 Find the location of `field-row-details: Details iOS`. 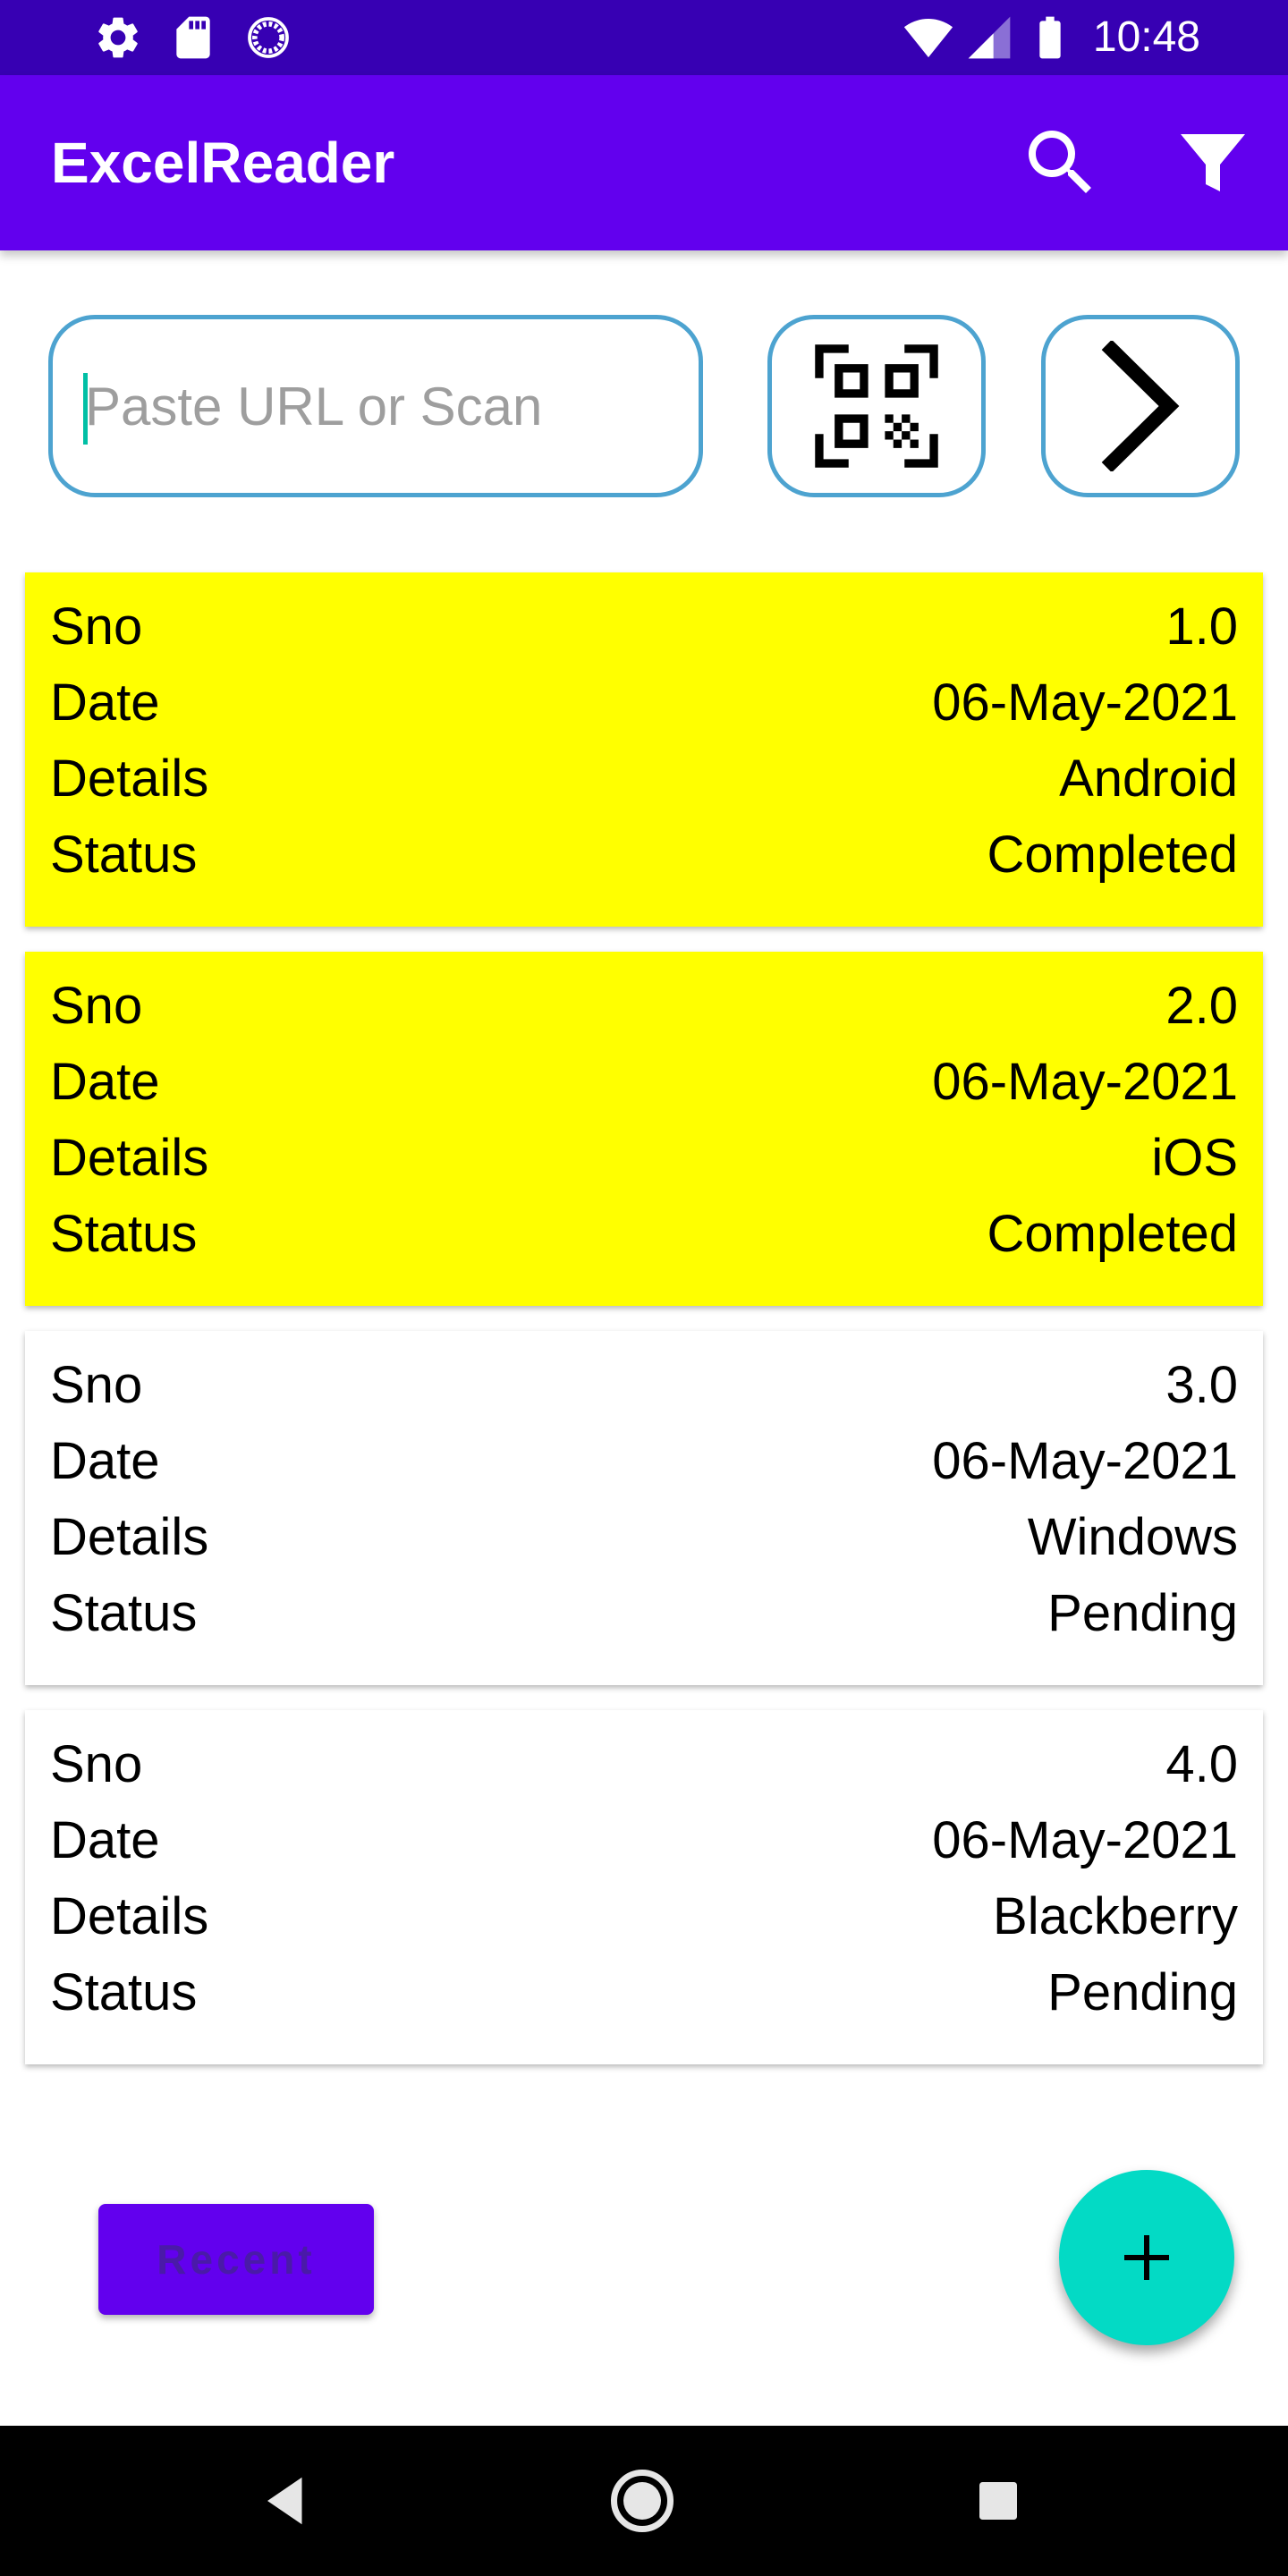

field-row-details: Details iOS is located at coordinates (644, 1158).